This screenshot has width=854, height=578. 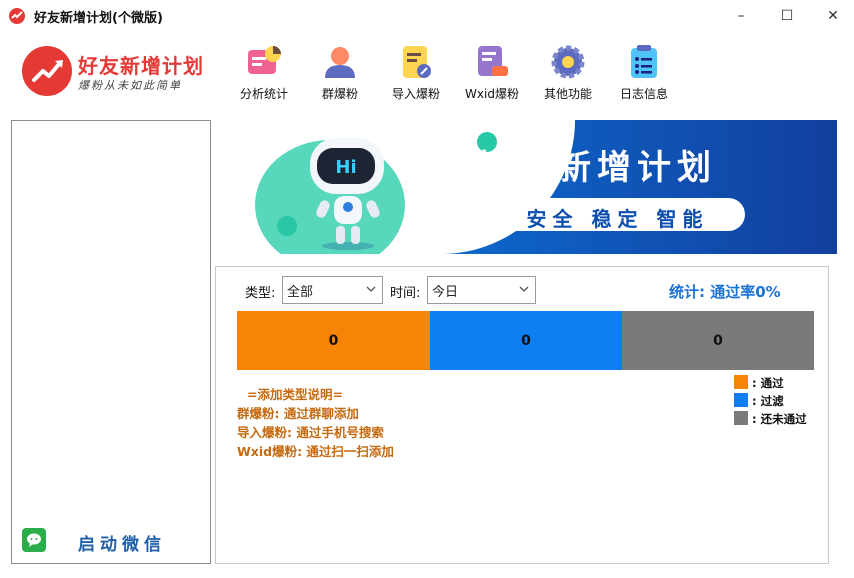 What do you see at coordinates (332, 290) in the screenshot?
I see `type-filter-select: 全部` at bounding box center [332, 290].